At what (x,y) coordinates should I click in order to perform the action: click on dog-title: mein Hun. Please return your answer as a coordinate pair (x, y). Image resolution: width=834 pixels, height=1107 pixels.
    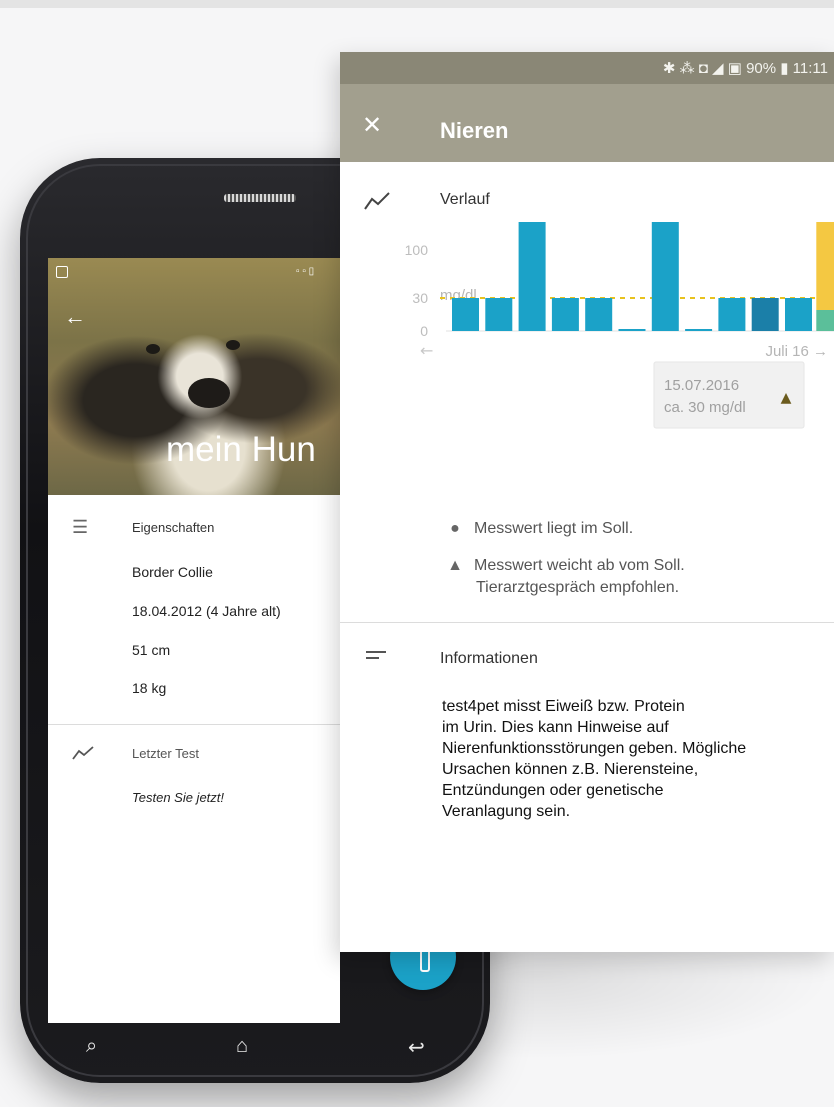
    Looking at the image, I should click on (241, 449).